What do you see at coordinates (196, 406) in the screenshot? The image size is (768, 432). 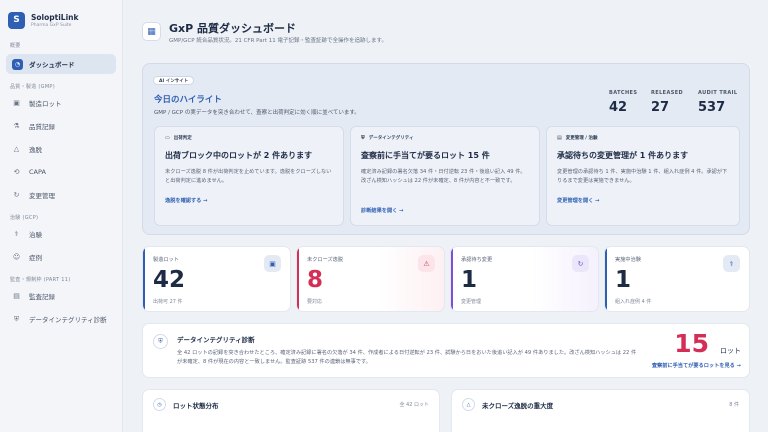 I see `panel-title: ロット状態分布` at bounding box center [196, 406].